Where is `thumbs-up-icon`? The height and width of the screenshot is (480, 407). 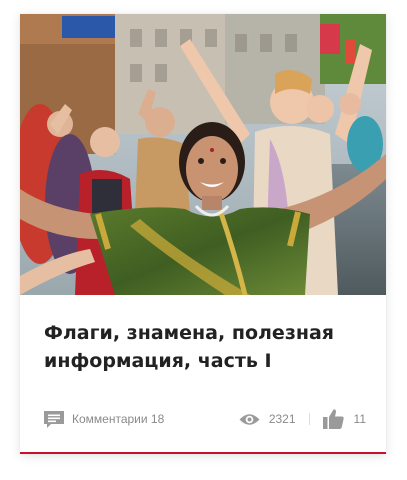 thumbs-up-icon is located at coordinates (333, 419).